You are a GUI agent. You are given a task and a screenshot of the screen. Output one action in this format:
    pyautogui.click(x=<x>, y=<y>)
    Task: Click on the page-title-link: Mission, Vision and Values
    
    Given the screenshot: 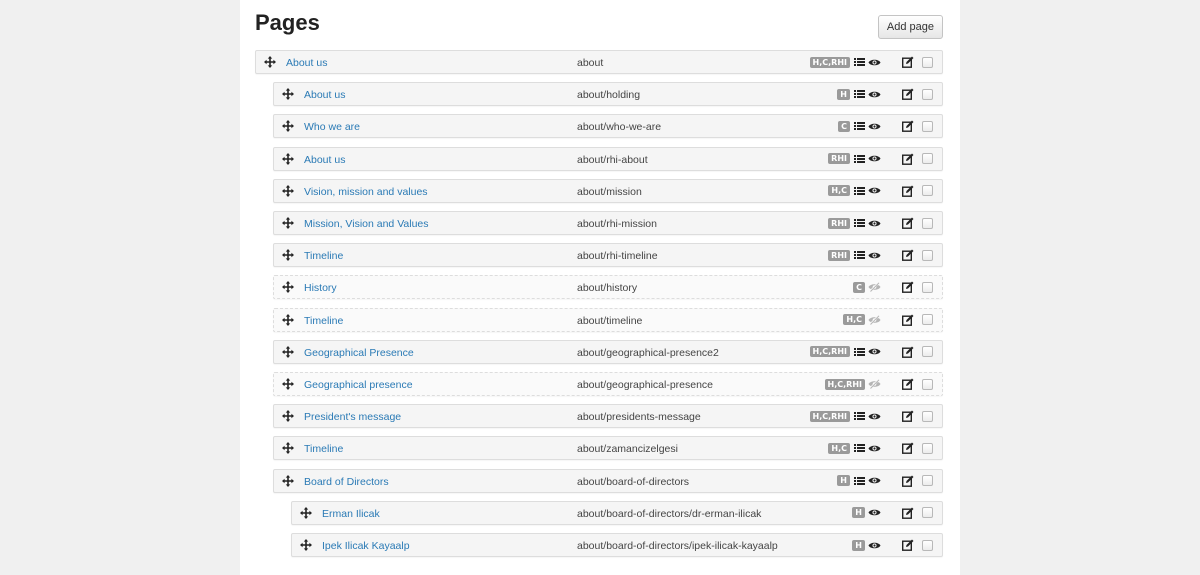 What is the action you would take?
    pyautogui.click(x=366, y=224)
    